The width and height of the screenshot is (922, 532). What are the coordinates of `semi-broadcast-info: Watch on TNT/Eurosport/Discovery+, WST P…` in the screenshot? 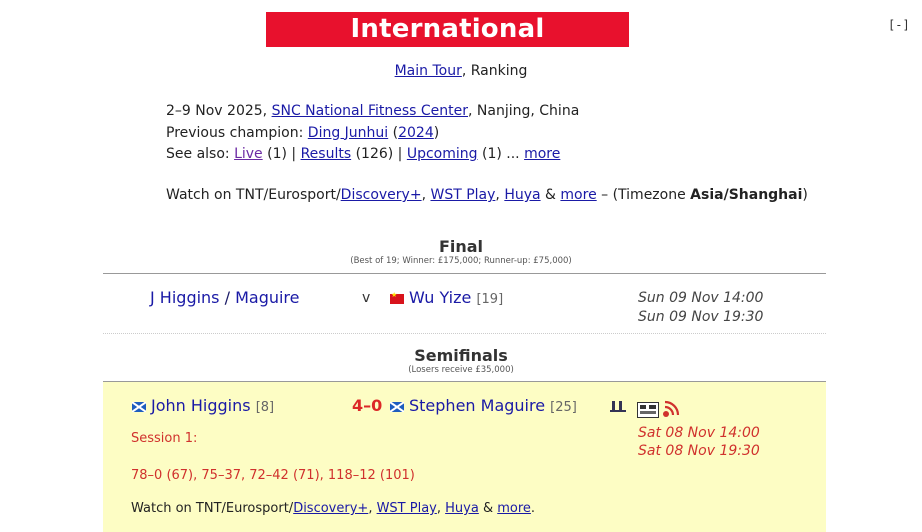 It's located at (333, 508).